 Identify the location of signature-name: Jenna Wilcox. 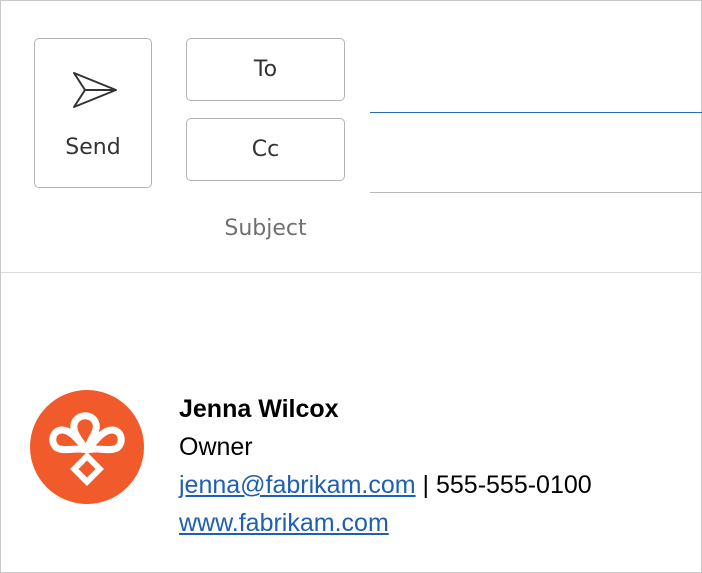
(259, 409).